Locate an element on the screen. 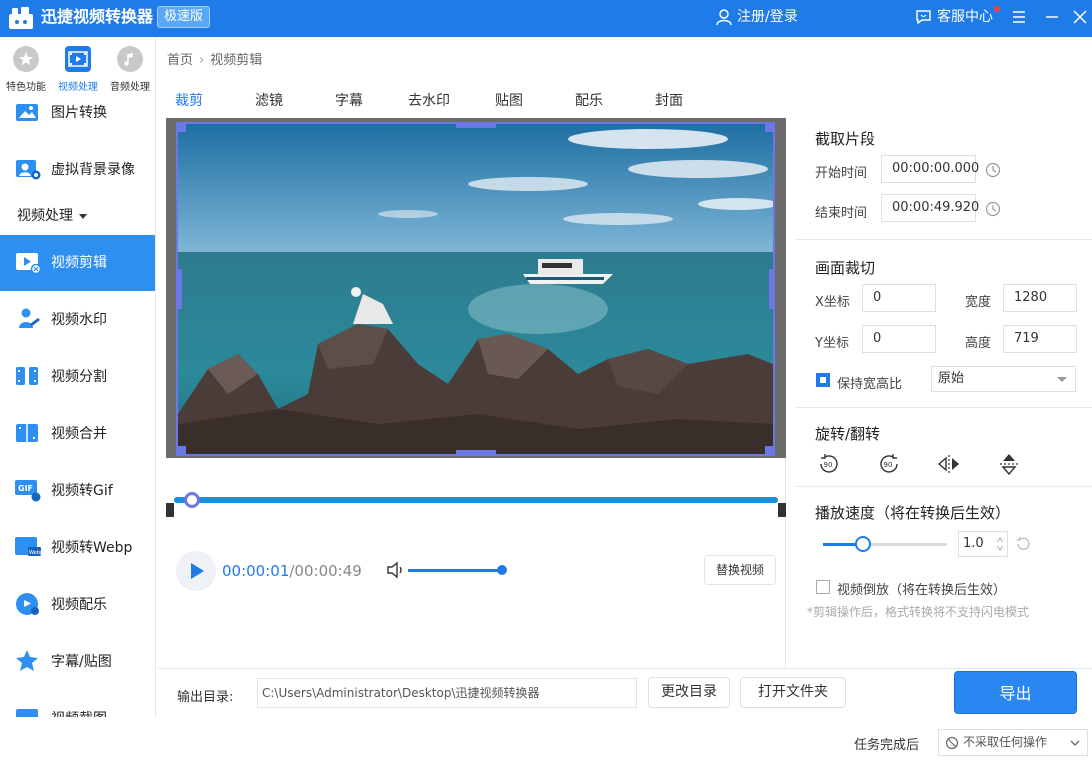 This screenshot has width=1092, height=765. width-input: 1280 is located at coordinates (1040, 298).